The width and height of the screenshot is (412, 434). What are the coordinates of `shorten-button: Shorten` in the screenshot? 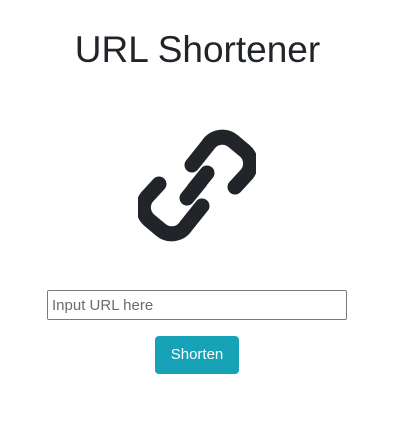 It's located at (197, 355).